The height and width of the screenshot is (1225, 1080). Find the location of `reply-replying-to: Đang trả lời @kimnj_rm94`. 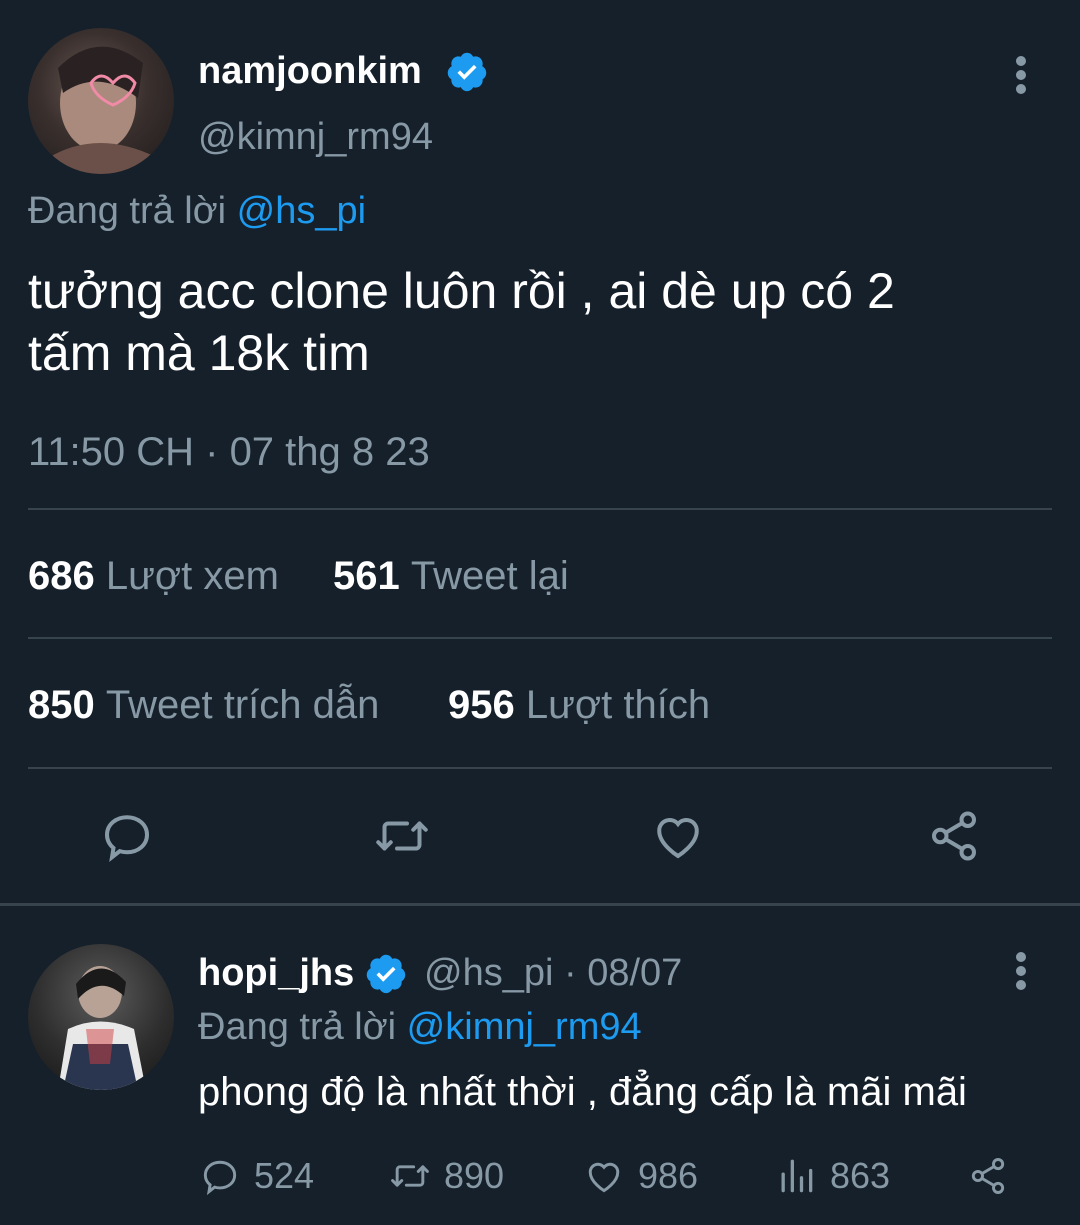

reply-replying-to: Đang trả lời @kimnj_rm94 is located at coordinates (420, 1027).